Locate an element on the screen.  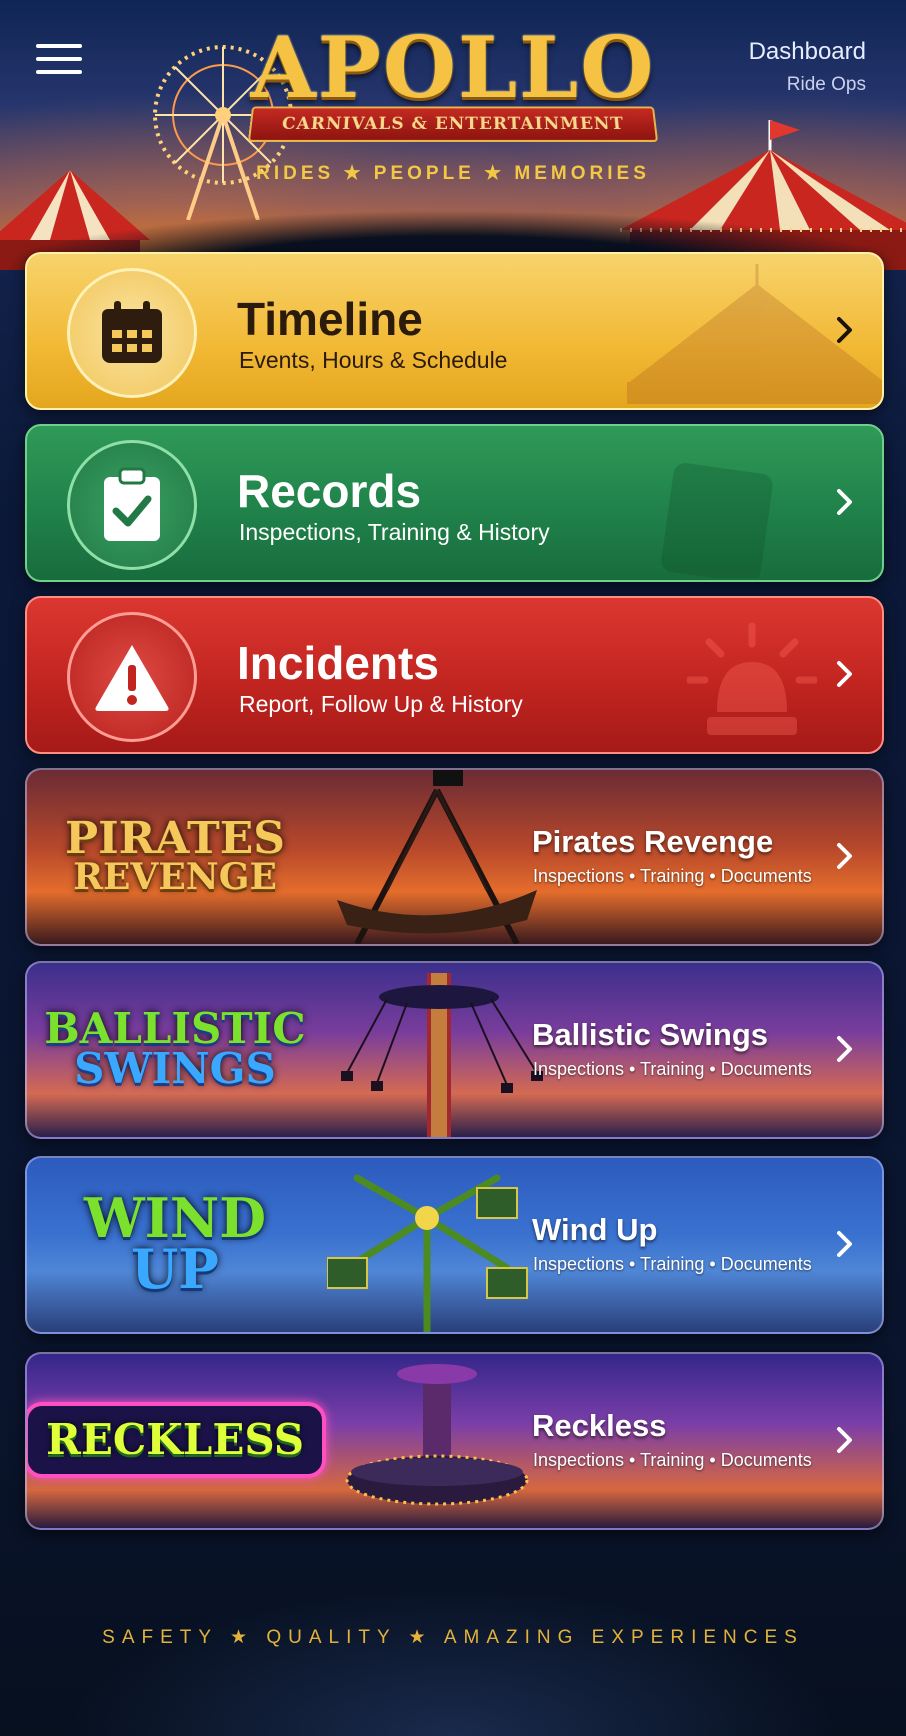
badge-line-2: SWINGS is located at coordinates (175, 1068).